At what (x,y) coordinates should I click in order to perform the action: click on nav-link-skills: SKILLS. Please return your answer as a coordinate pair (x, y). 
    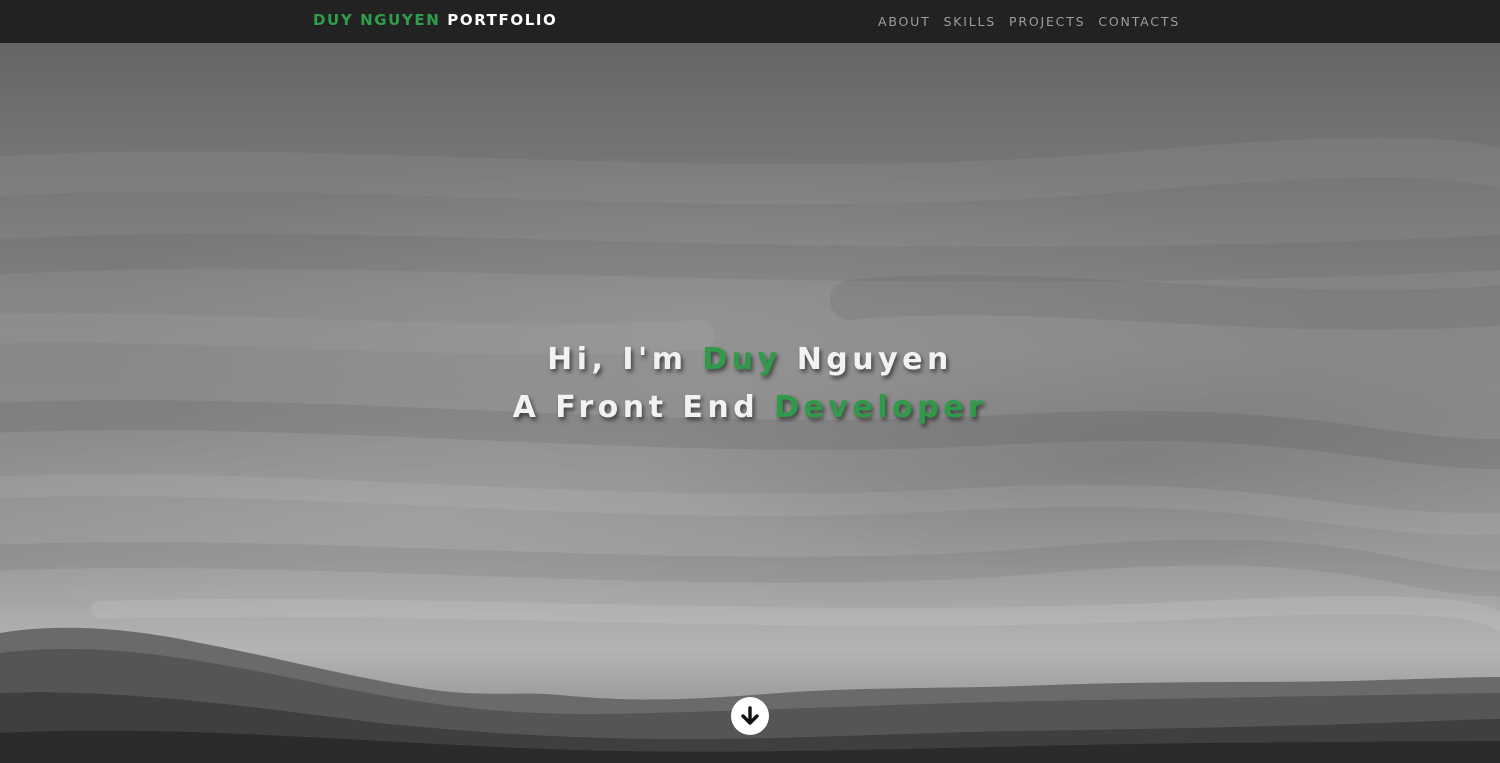
    Looking at the image, I should click on (970, 21).